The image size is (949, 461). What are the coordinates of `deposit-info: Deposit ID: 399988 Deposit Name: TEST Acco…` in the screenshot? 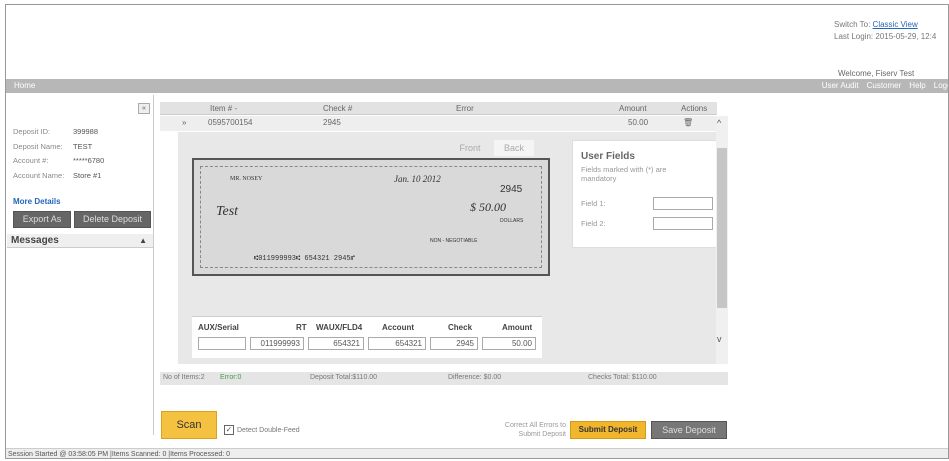 It's located at (58, 154).